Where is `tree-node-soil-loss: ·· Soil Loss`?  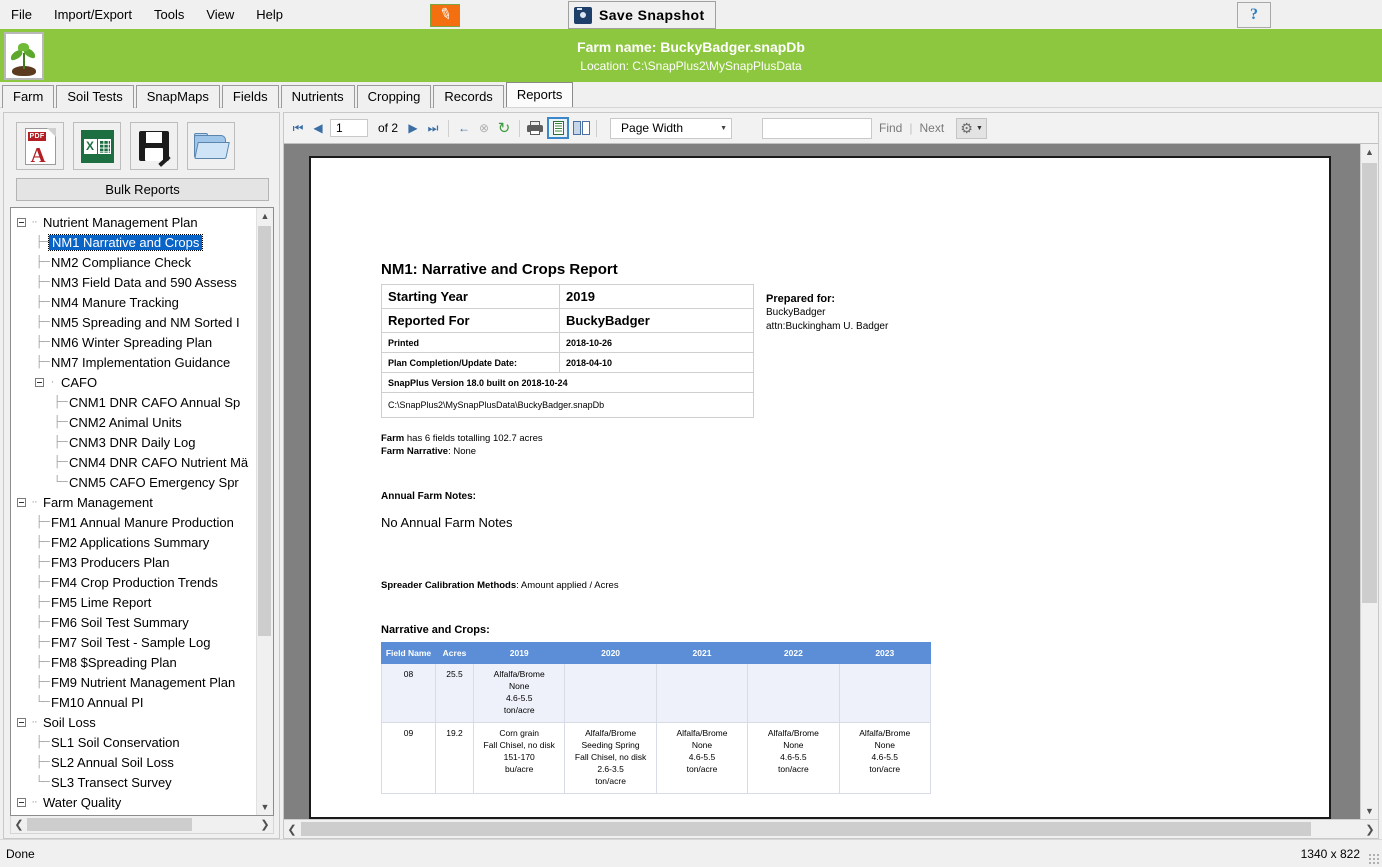 tree-node-soil-loss: ·· Soil Loss is located at coordinates (135, 722).